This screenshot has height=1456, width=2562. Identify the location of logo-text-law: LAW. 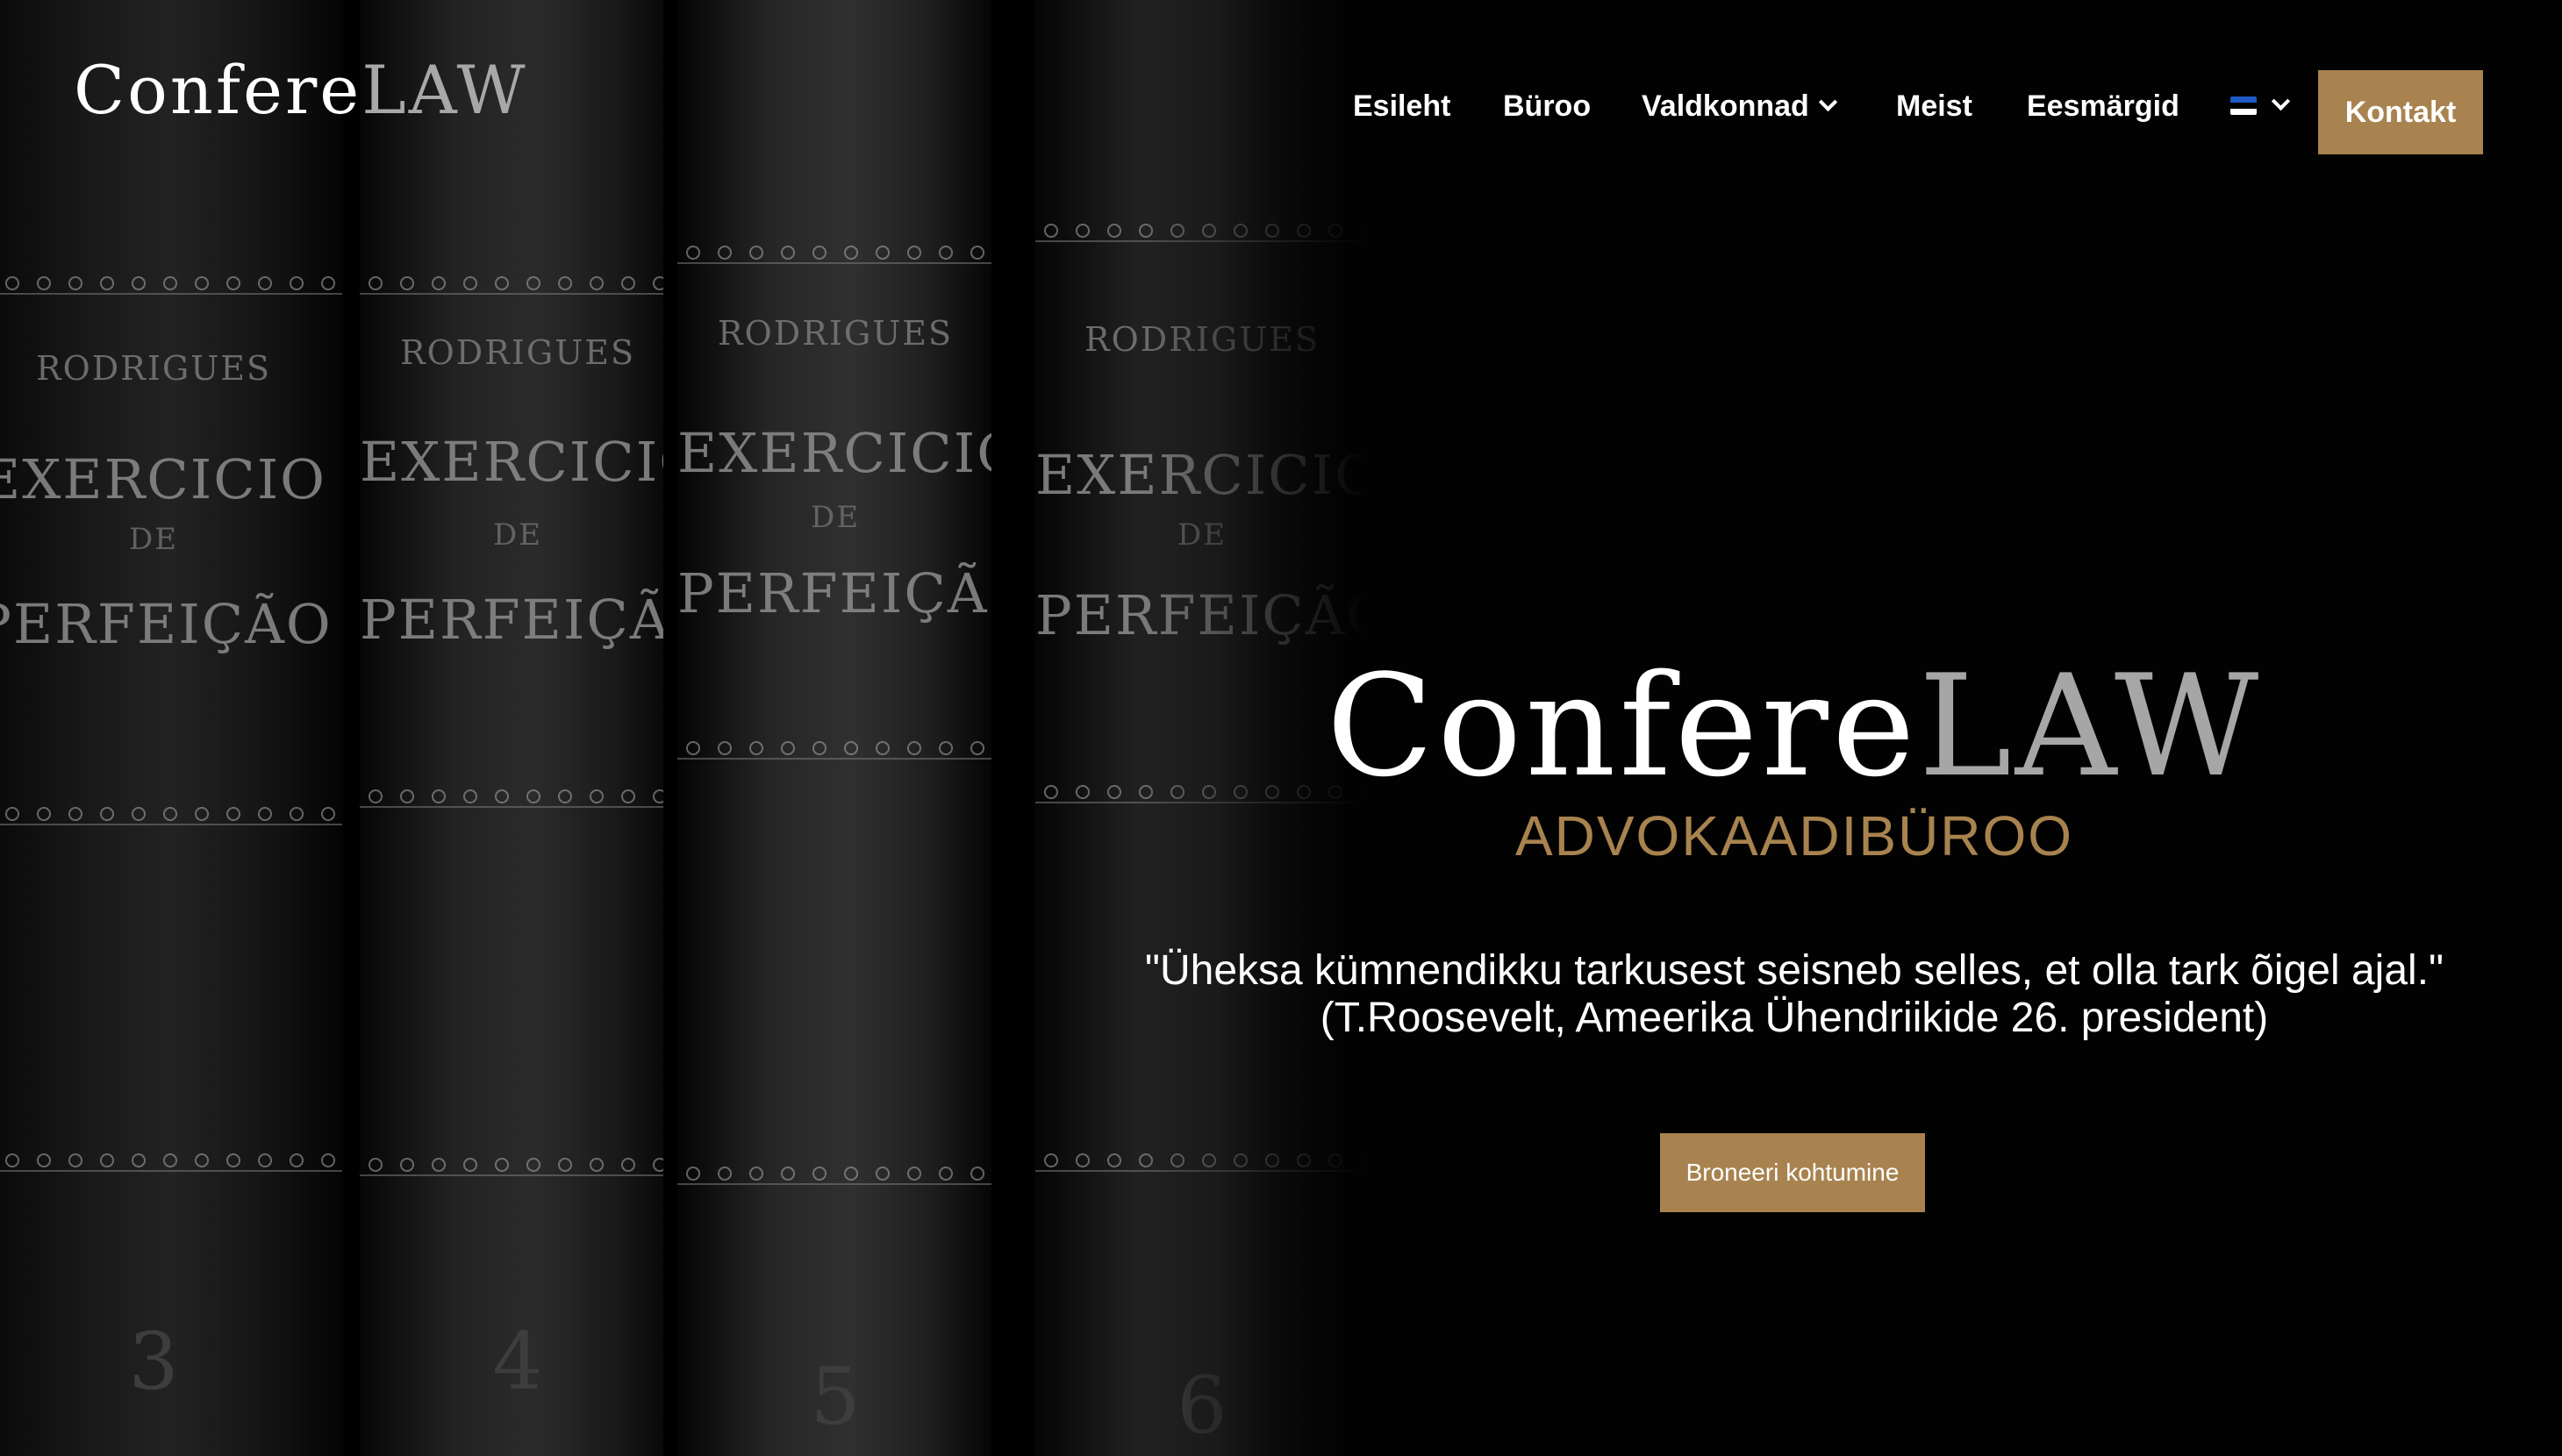
(444, 90).